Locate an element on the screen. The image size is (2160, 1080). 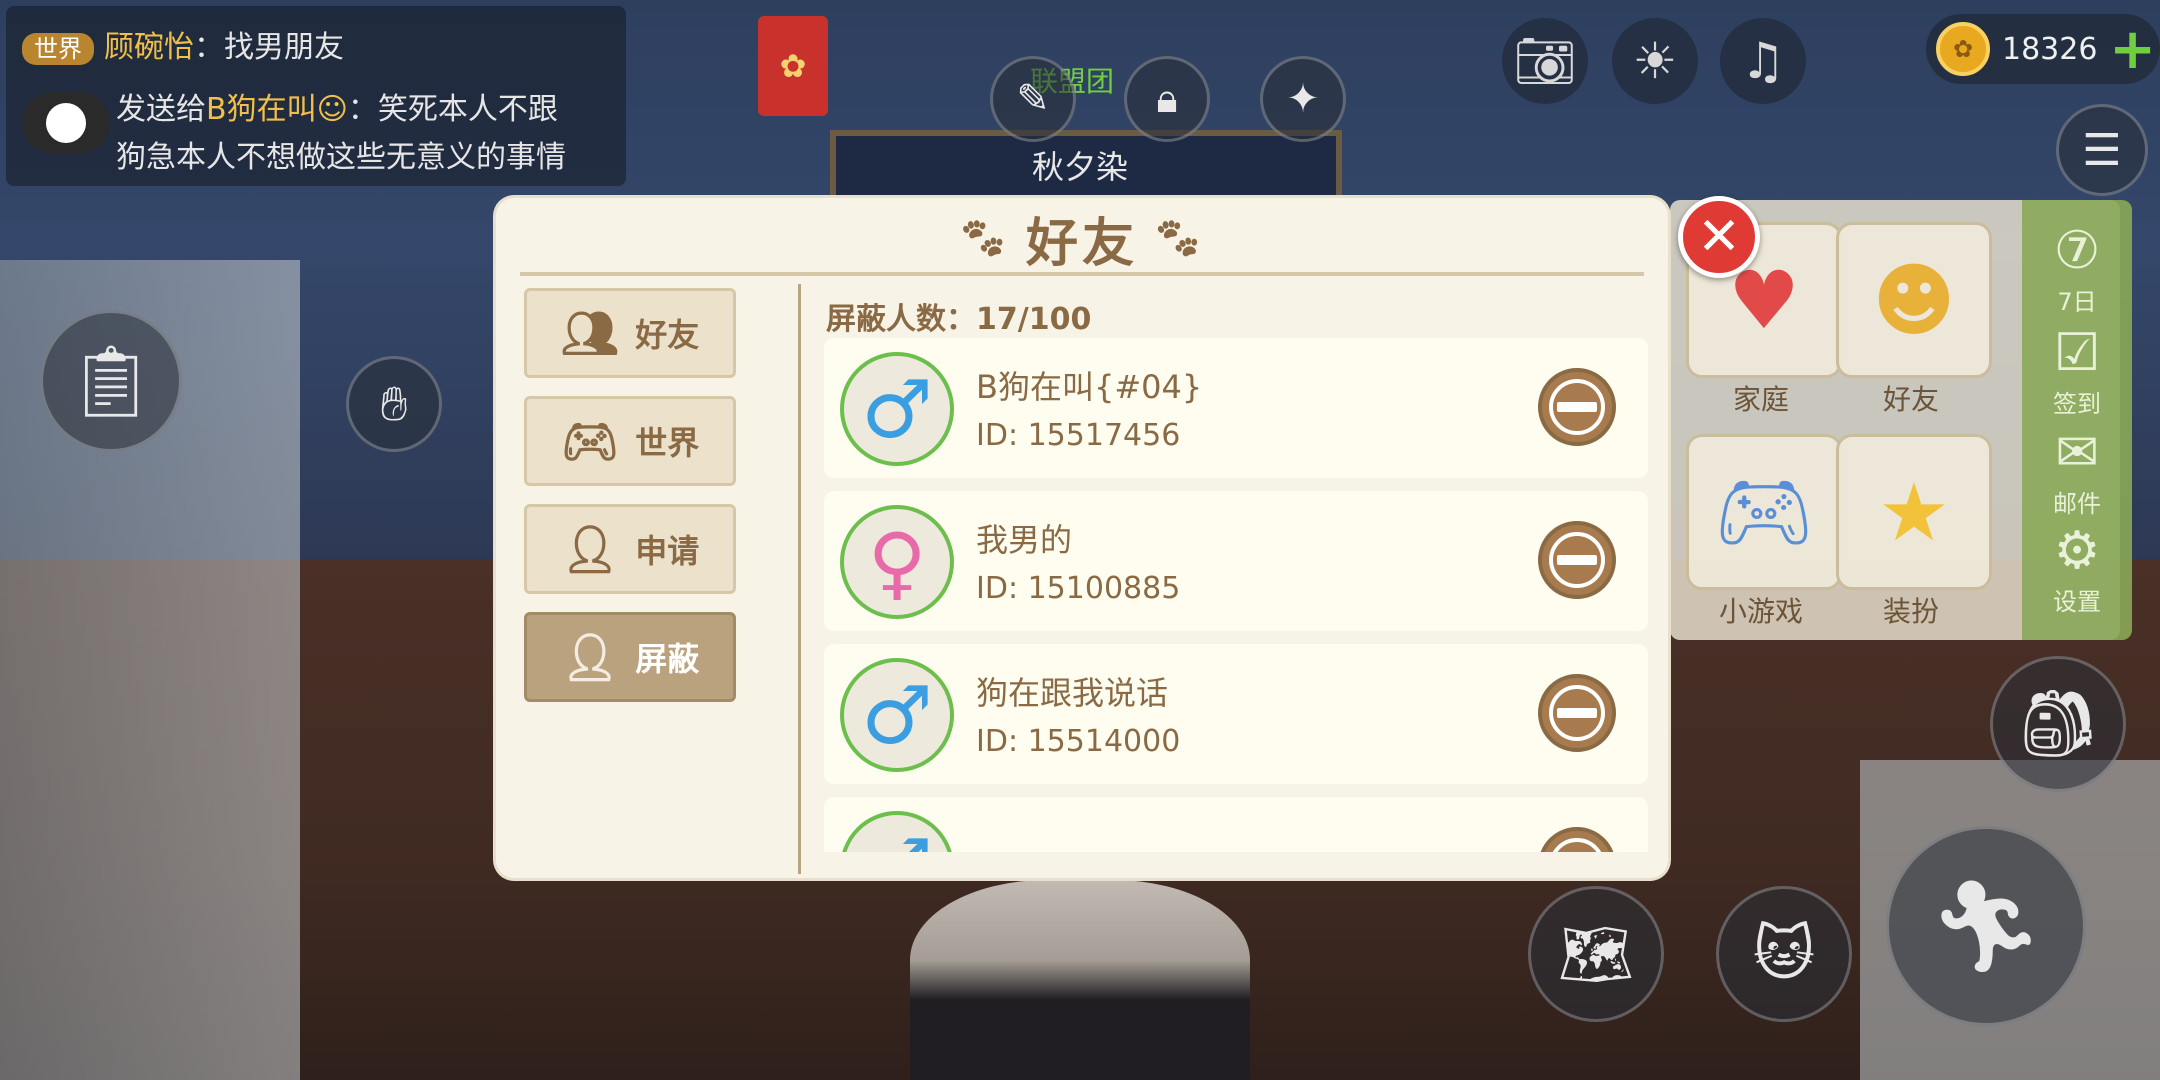
chat-username: 顾碗怡 is located at coordinates (149, 47).